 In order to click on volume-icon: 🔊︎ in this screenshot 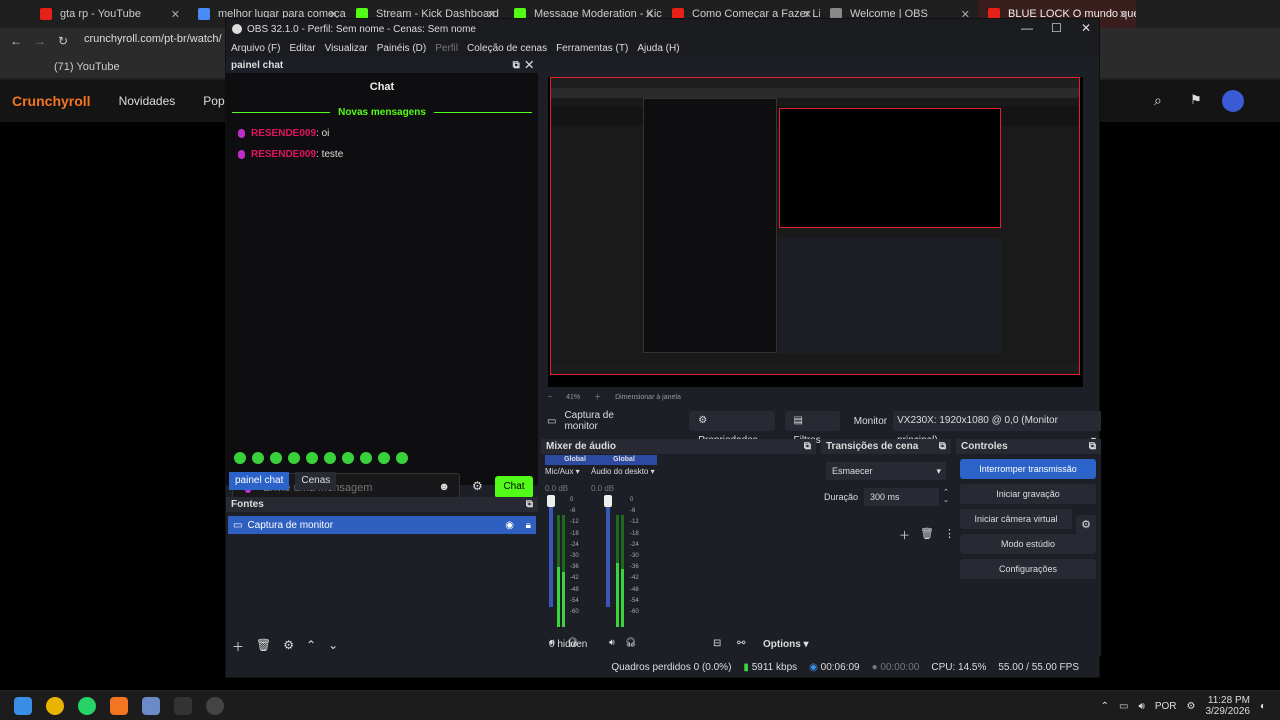, I will do `click(1142, 706)`.